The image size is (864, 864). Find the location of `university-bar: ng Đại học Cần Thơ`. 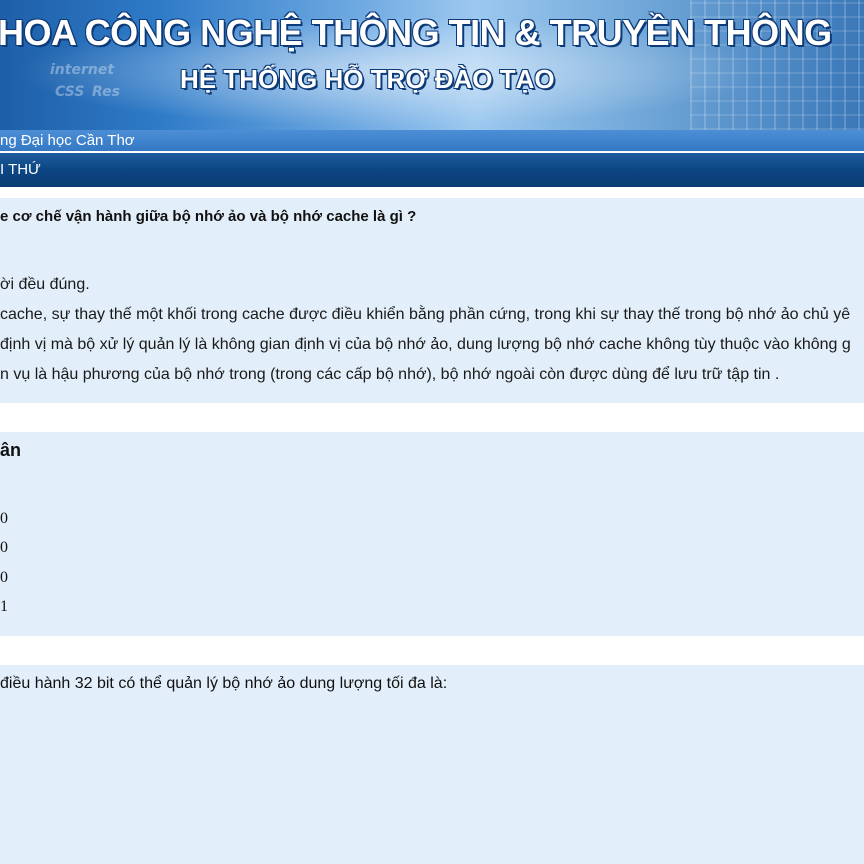

university-bar: ng Đại học Cần Thơ is located at coordinates (432, 140).